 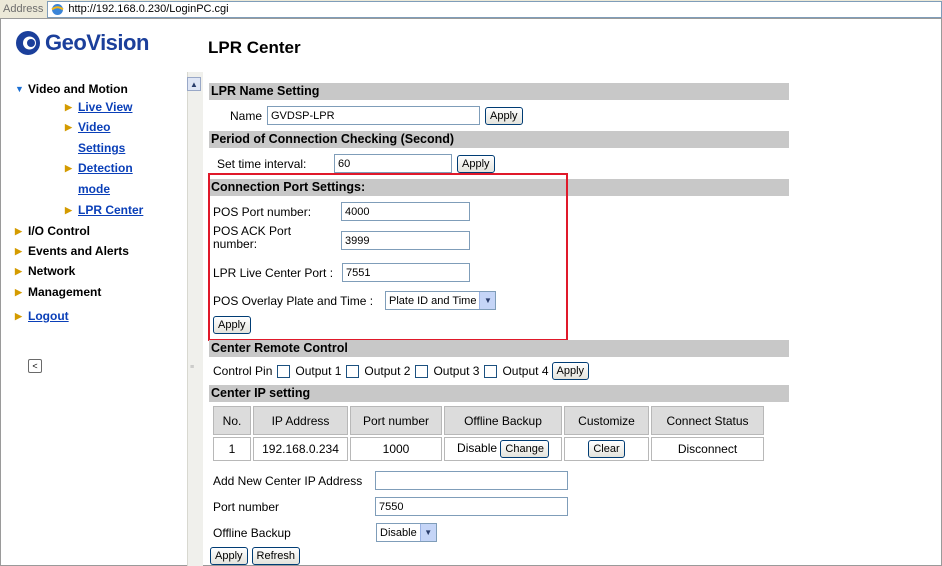 I want to click on sidebar-item-label: Management, so click(x=65, y=292).